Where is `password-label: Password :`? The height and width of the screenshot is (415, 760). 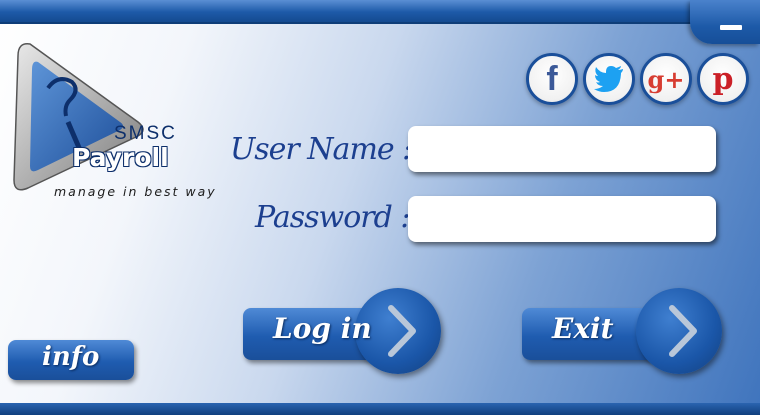 password-label: Password : is located at coordinates (332, 217).